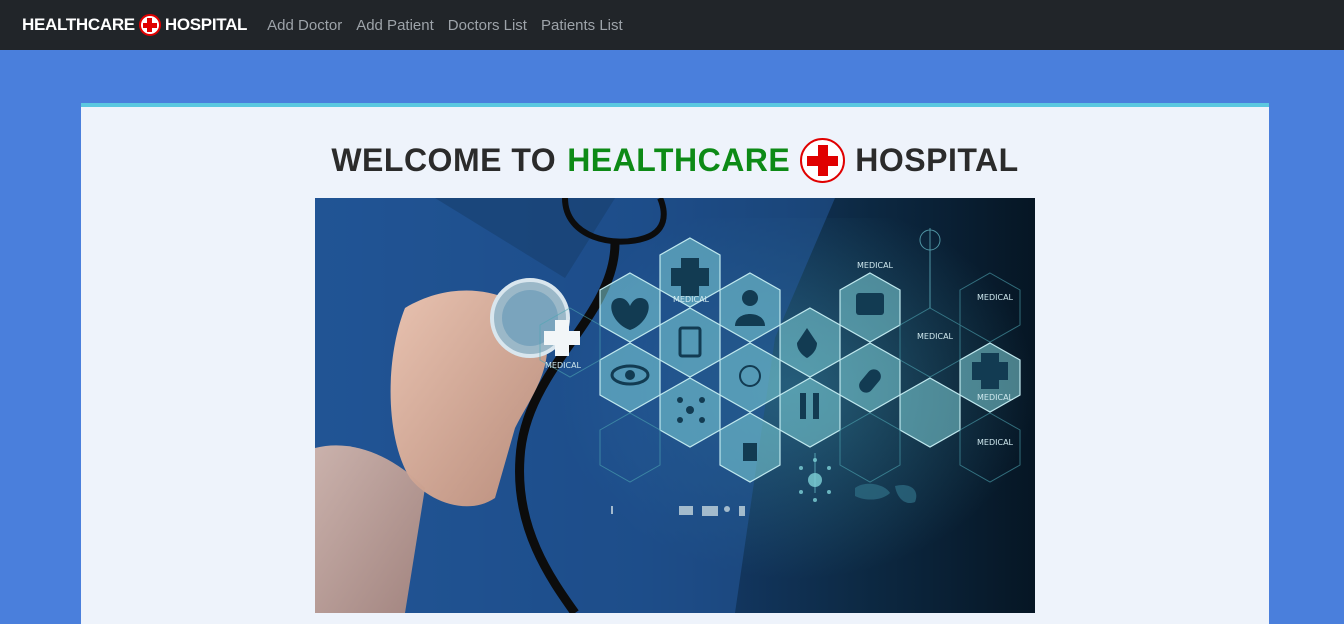 The width and height of the screenshot is (1344, 624). Describe the element at coordinates (679, 160) in the screenshot. I see `welcome-highlight: HEALTHCARE` at that location.